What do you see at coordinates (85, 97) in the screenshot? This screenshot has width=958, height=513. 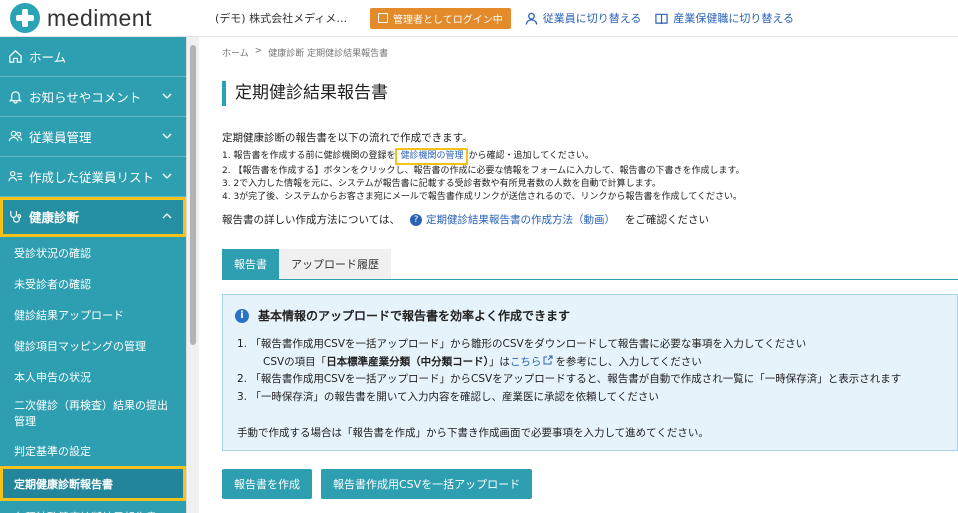 I see `sidebar-item-label: お知らせやコメント` at bounding box center [85, 97].